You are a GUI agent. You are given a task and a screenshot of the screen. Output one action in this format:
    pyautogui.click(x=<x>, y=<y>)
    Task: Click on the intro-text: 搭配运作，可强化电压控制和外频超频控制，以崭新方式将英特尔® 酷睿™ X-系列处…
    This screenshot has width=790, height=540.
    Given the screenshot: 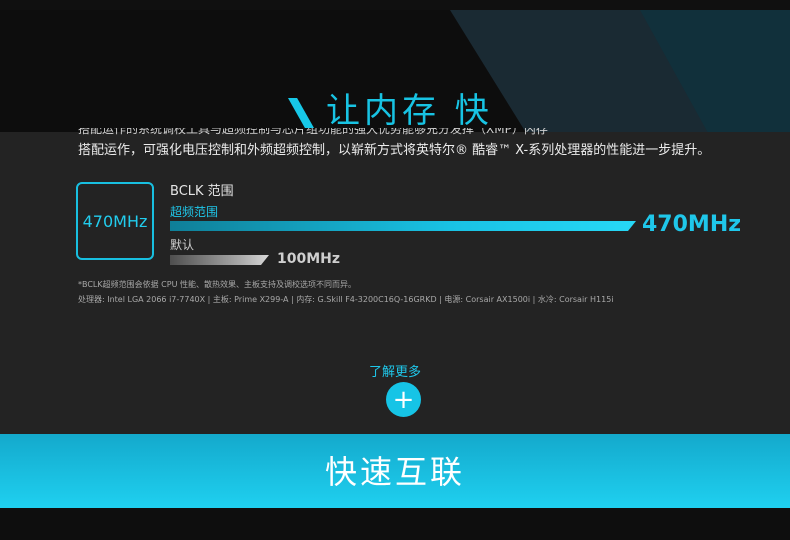 What is the action you would take?
    pyautogui.click(x=394, y=150)
    